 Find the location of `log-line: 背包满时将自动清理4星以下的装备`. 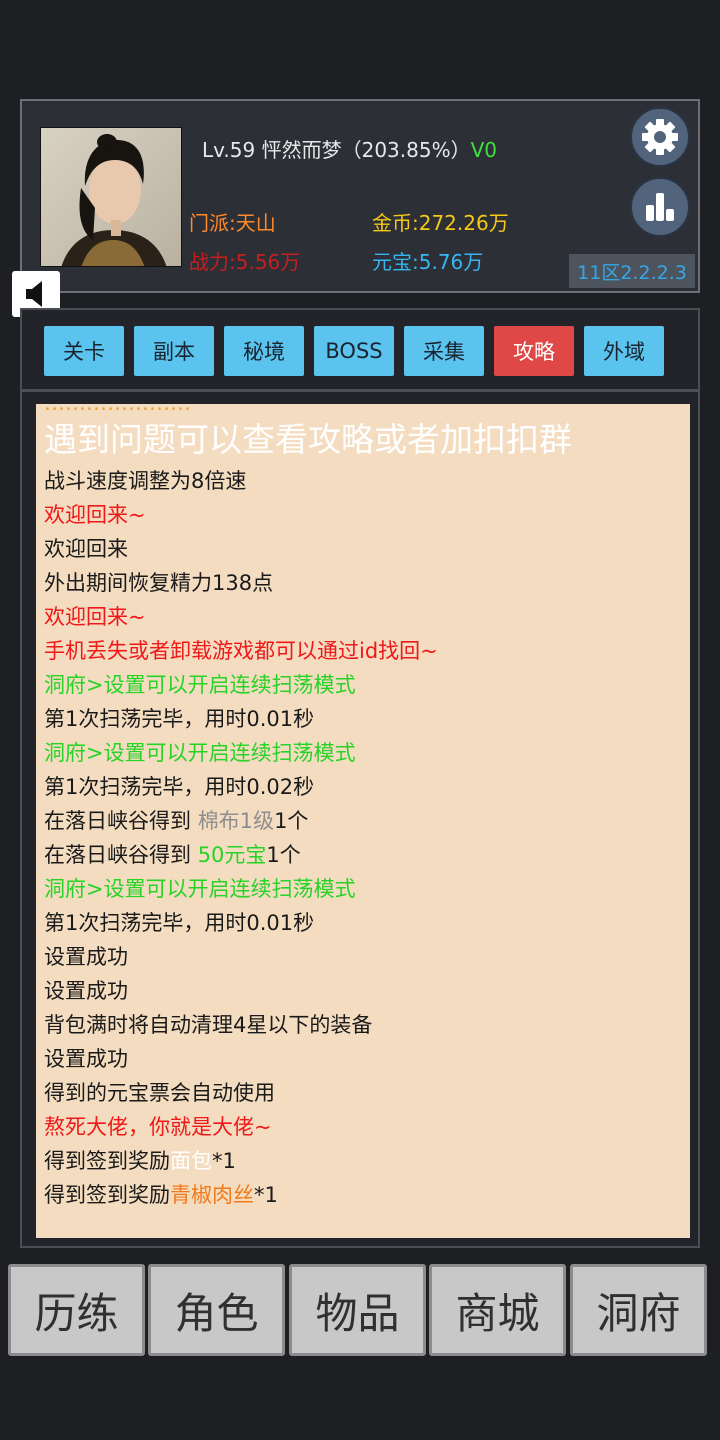

log-line: 背包满时将自动清理4星以下的装备 is located at coordinates (208, 1025).